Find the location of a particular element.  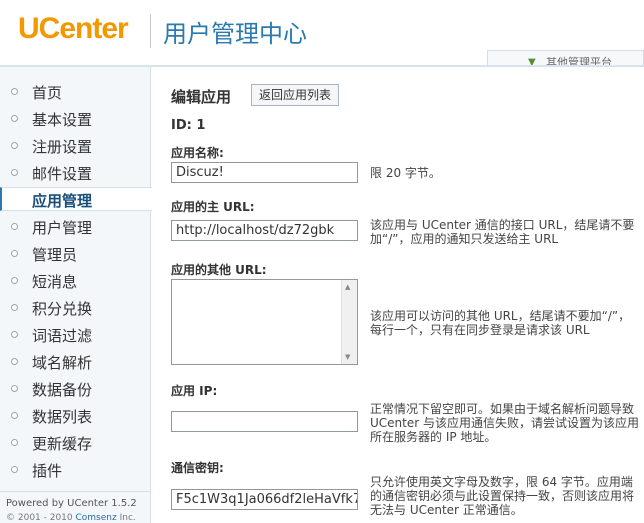

sidebar-footer-divider is located at coordinates (75, 491).